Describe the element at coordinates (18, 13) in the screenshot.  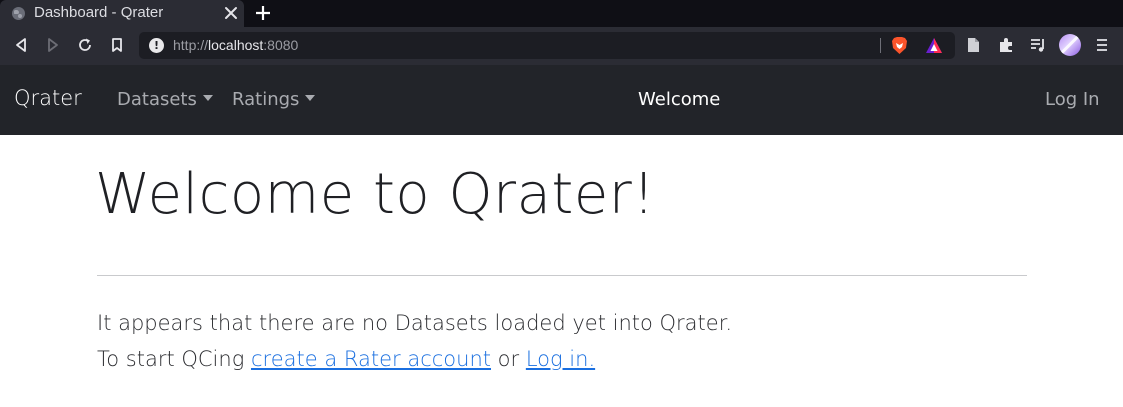
I see `globe-icon` at that location.